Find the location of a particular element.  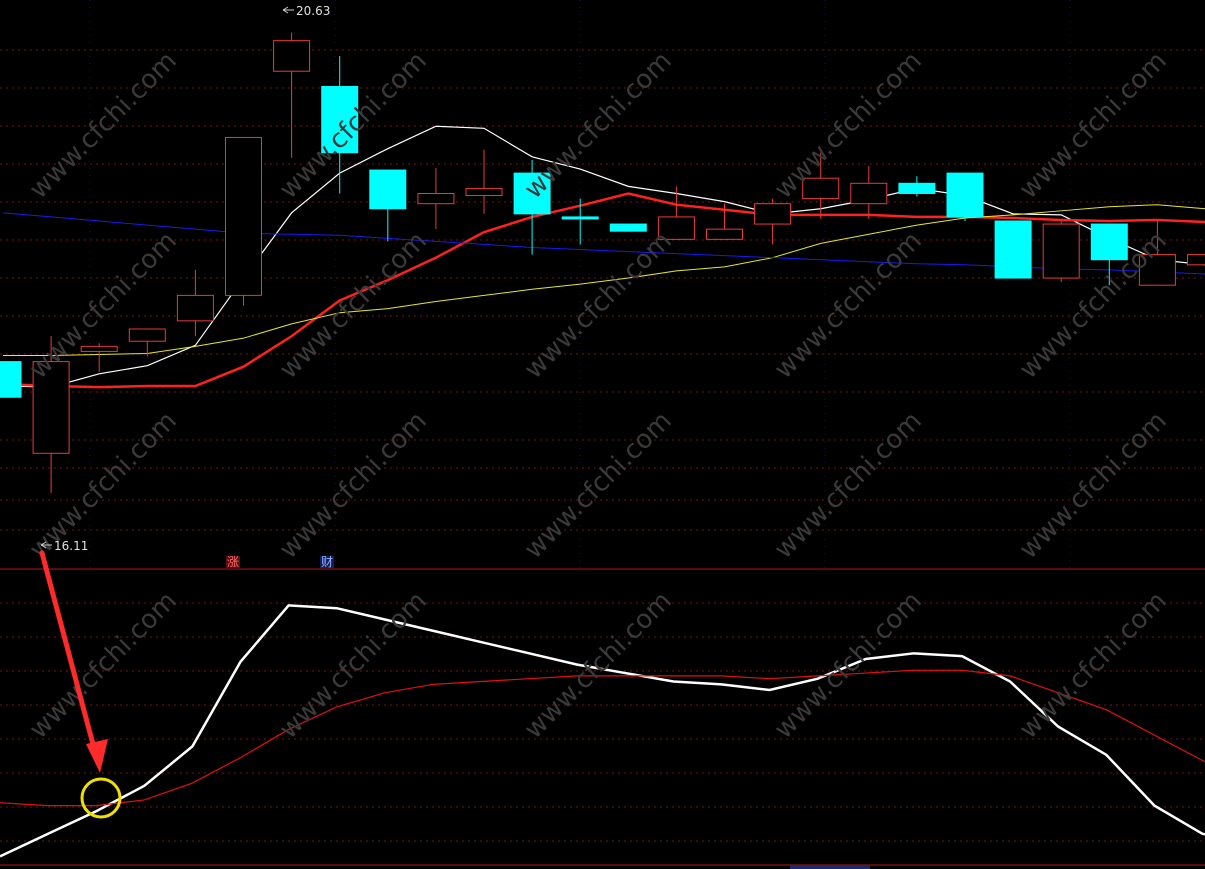

max-price-annotation: 20.63 is located at coordinates (306, 11).